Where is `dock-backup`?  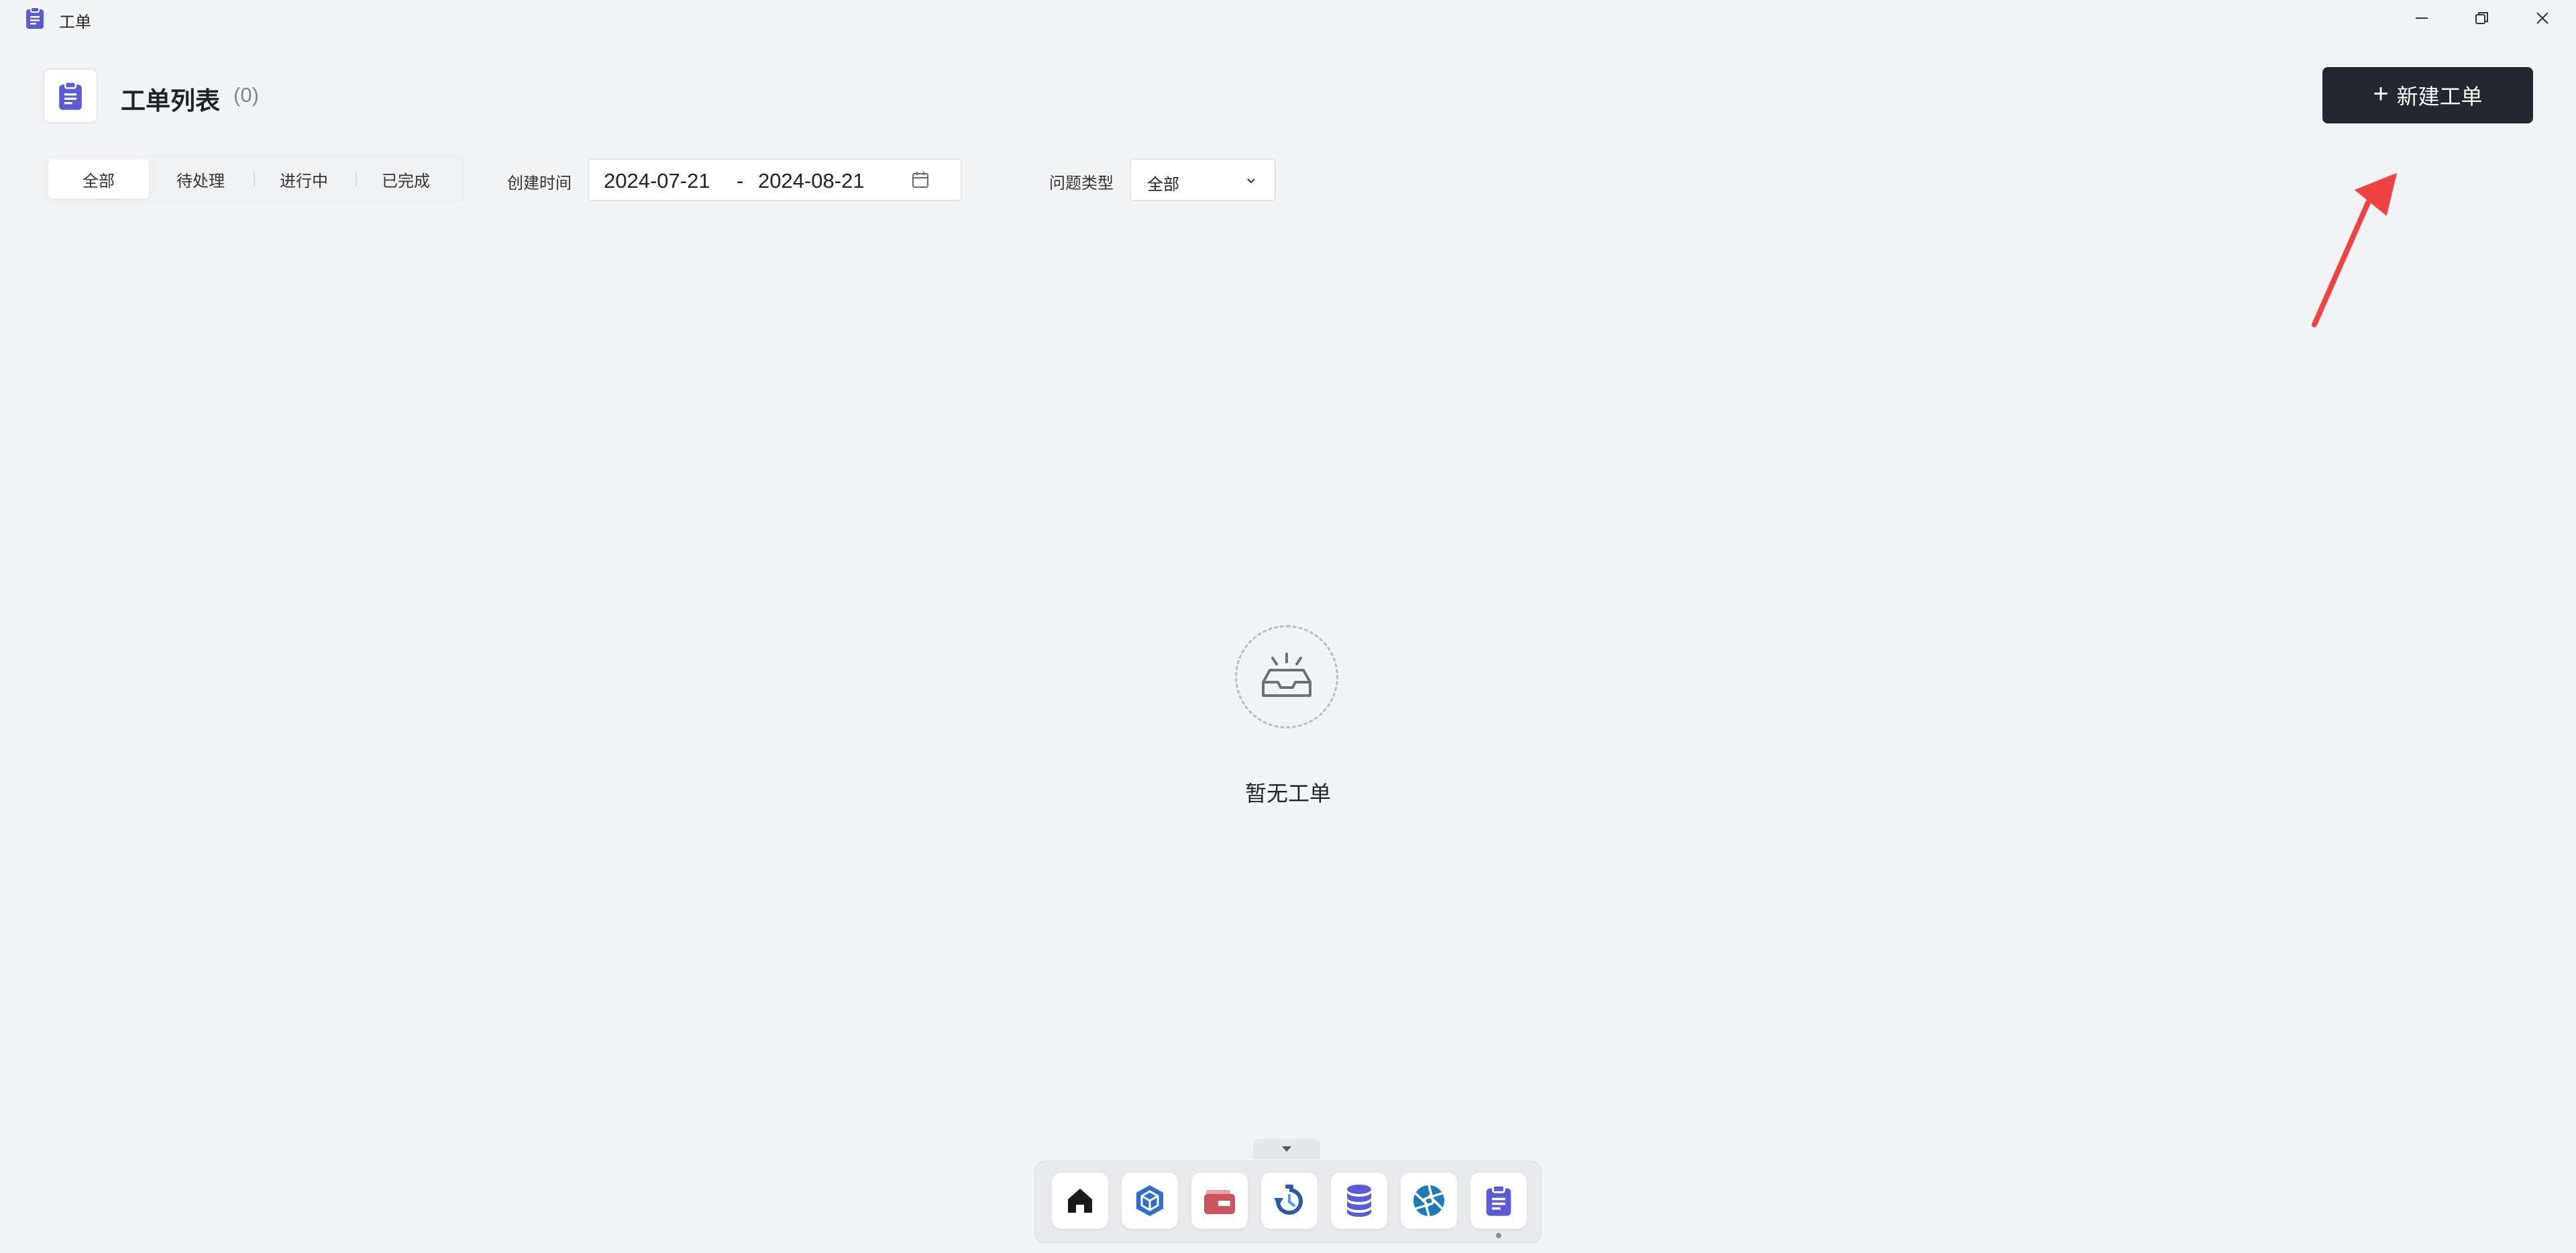 dock-backup is located at coordinates (1289, 1201).